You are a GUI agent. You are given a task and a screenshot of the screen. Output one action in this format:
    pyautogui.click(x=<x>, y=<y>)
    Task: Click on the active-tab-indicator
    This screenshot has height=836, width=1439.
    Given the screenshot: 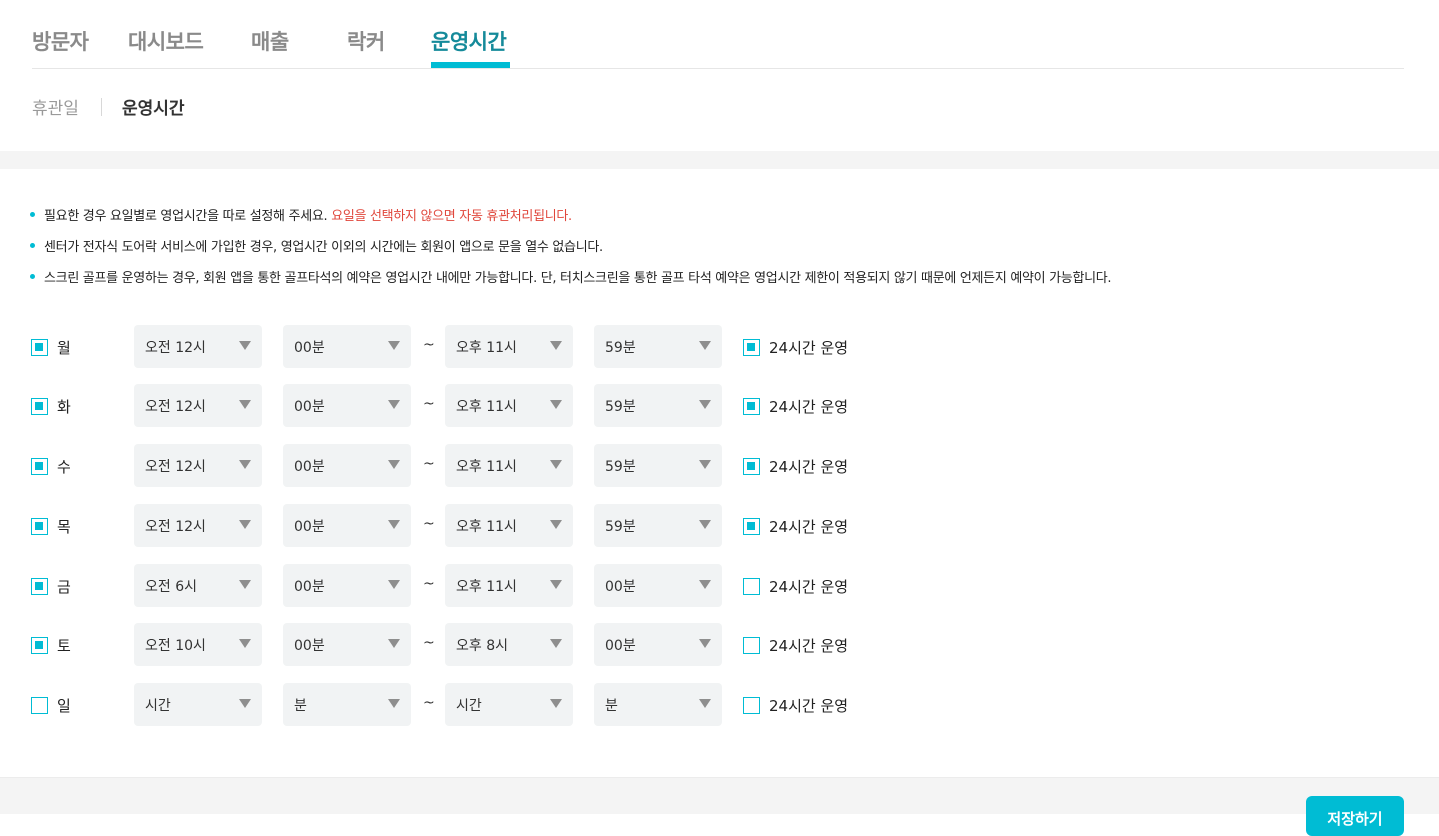 What is the action you would take?
    pyautogui.click(x=470, y=65)
    